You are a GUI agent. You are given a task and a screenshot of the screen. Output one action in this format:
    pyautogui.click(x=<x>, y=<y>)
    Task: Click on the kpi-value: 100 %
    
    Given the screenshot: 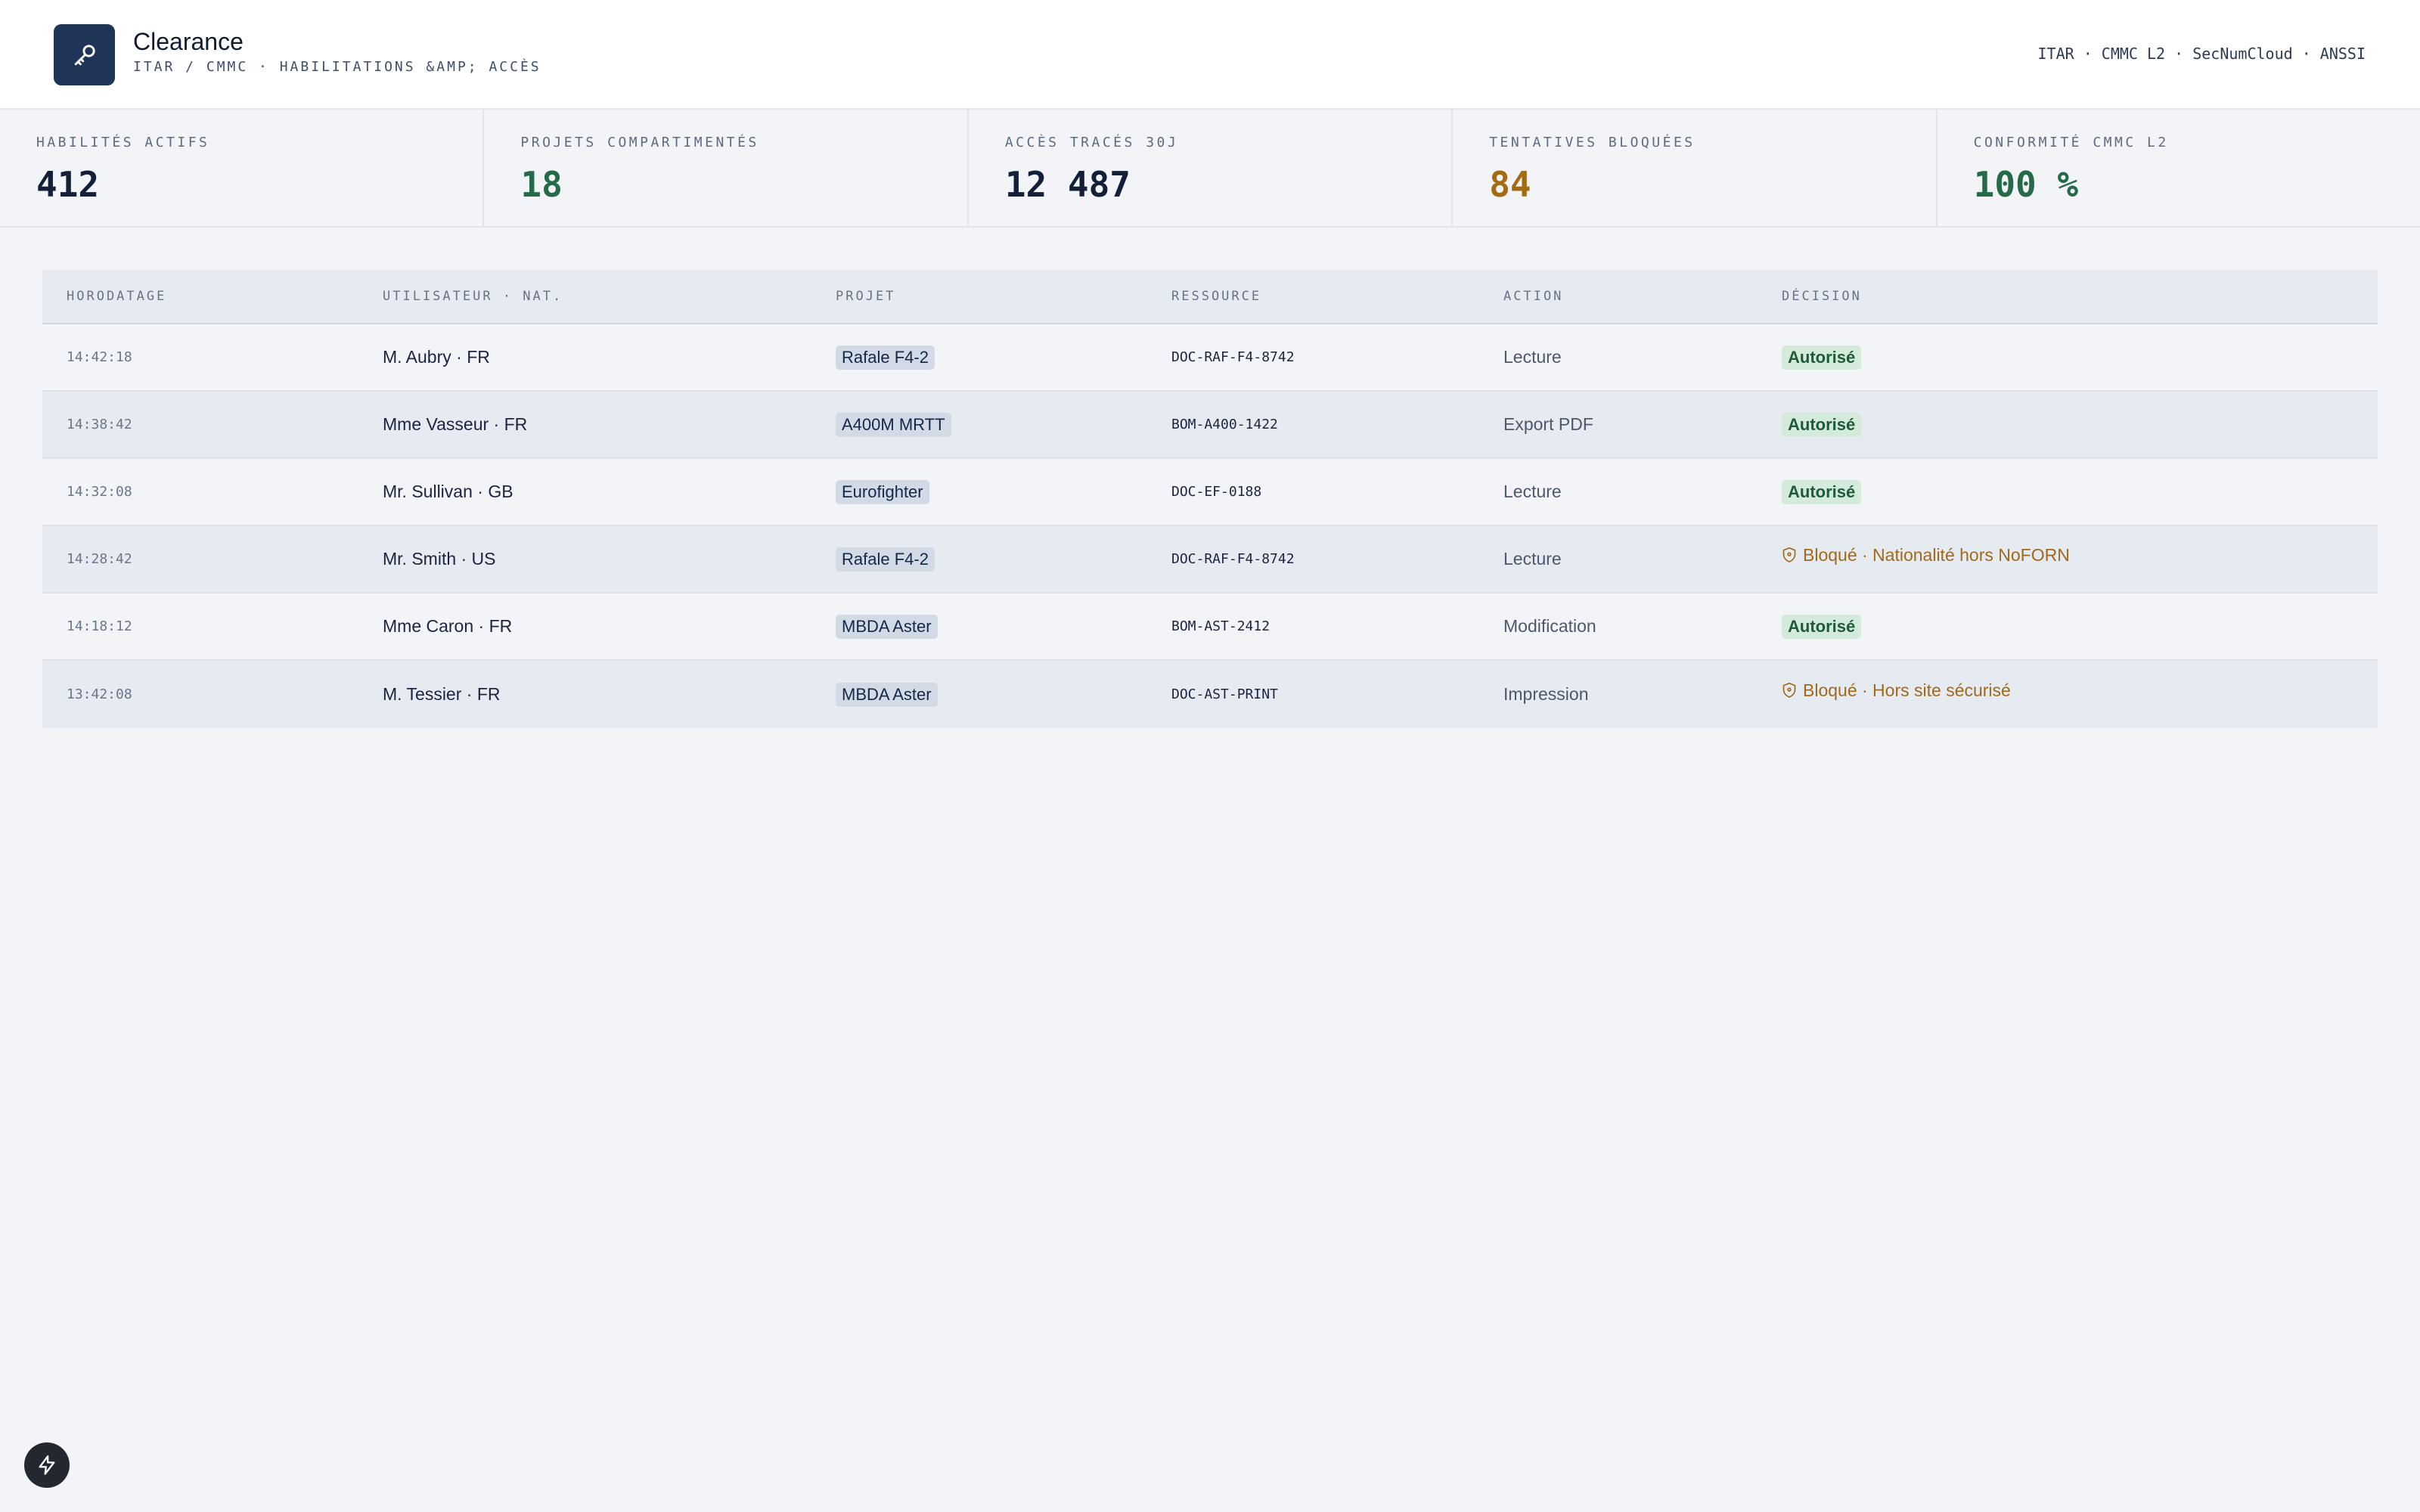 What is the action you would take?
    pyautogui.click(x=2026, y=185)
    